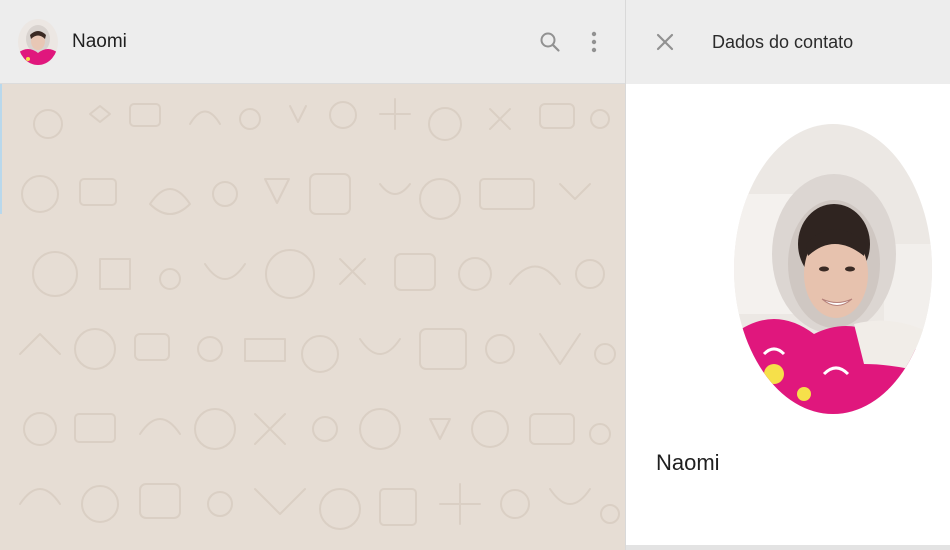 This screenshot has height=550, width=950. I want to click on contact-info-title: Dados do contato, so click(783, 41).